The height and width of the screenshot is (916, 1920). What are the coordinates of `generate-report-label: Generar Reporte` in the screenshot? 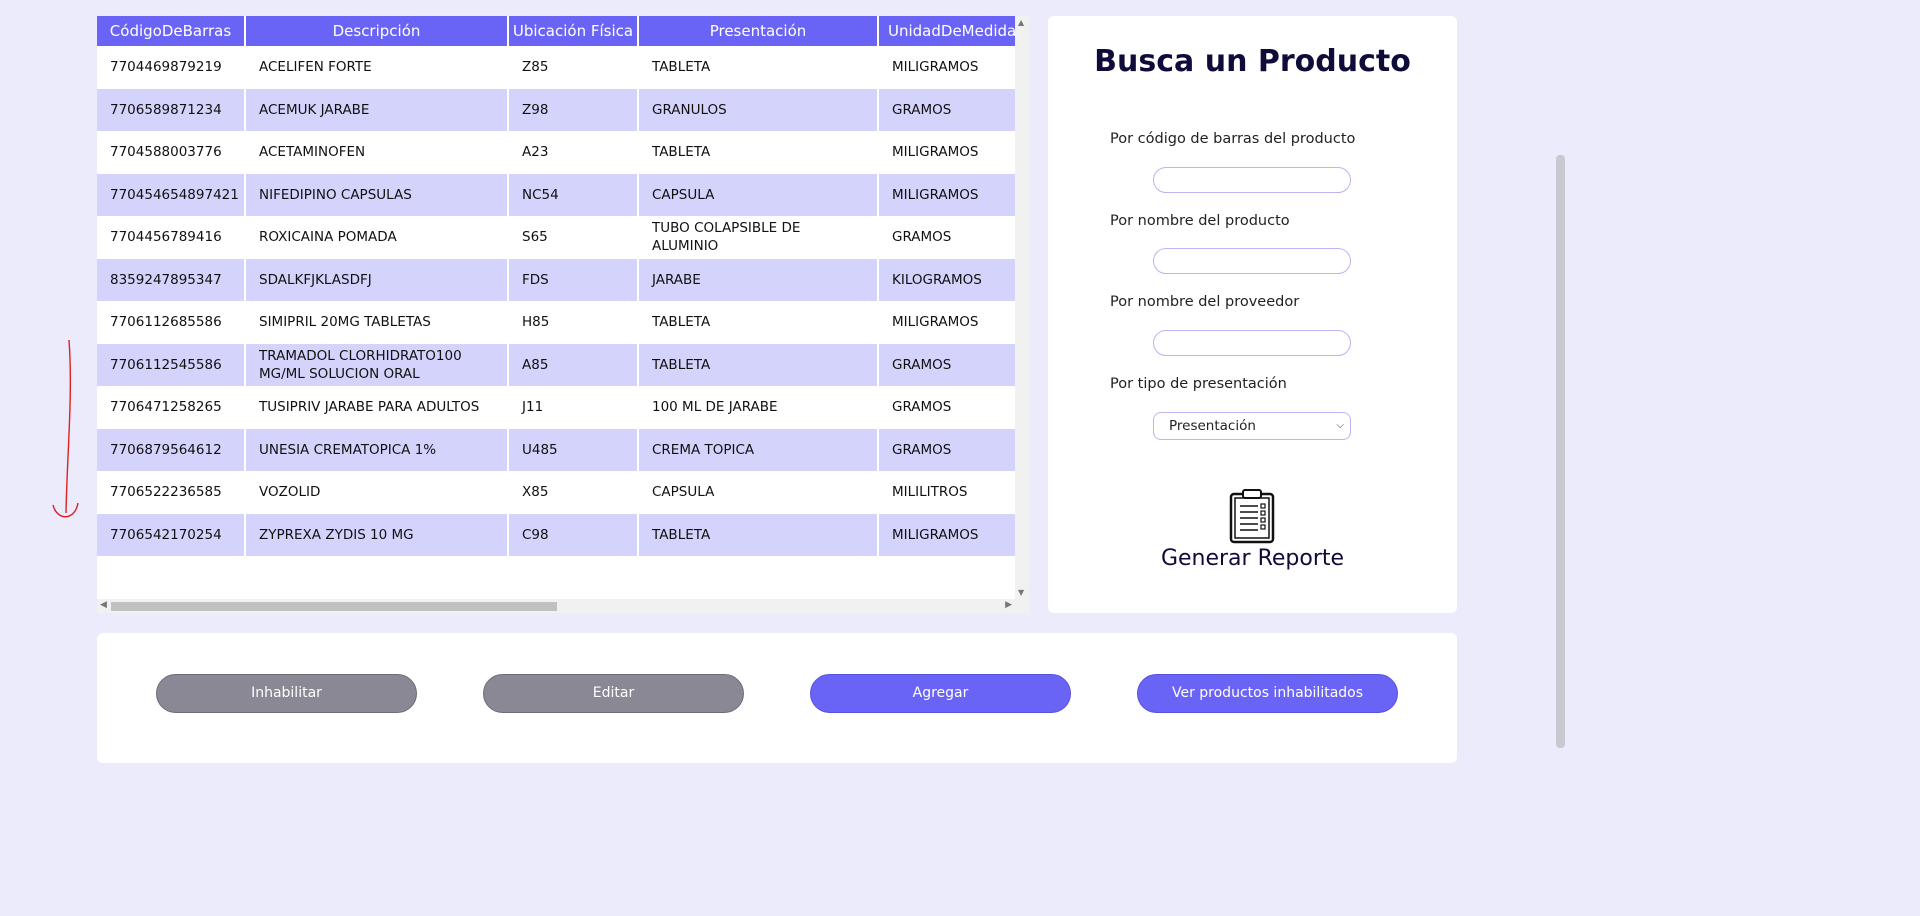 It's located at (1252, 558).